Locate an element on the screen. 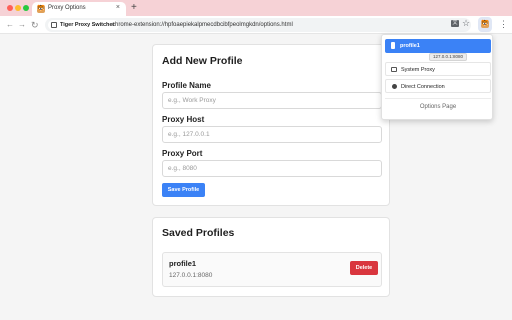  tab-title: Proxy Options is located at coordinates (67, 8).